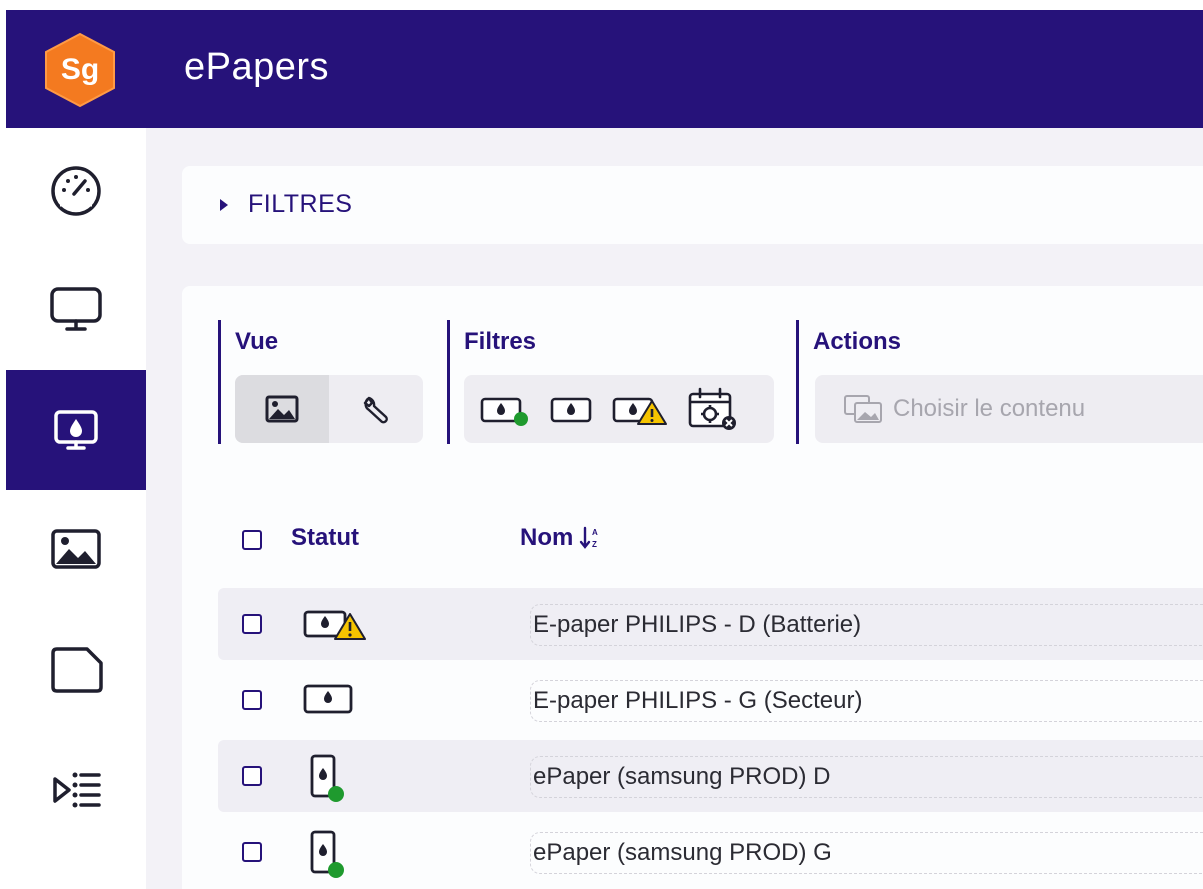  I want to click on monitor-icon, so click(76, 309).